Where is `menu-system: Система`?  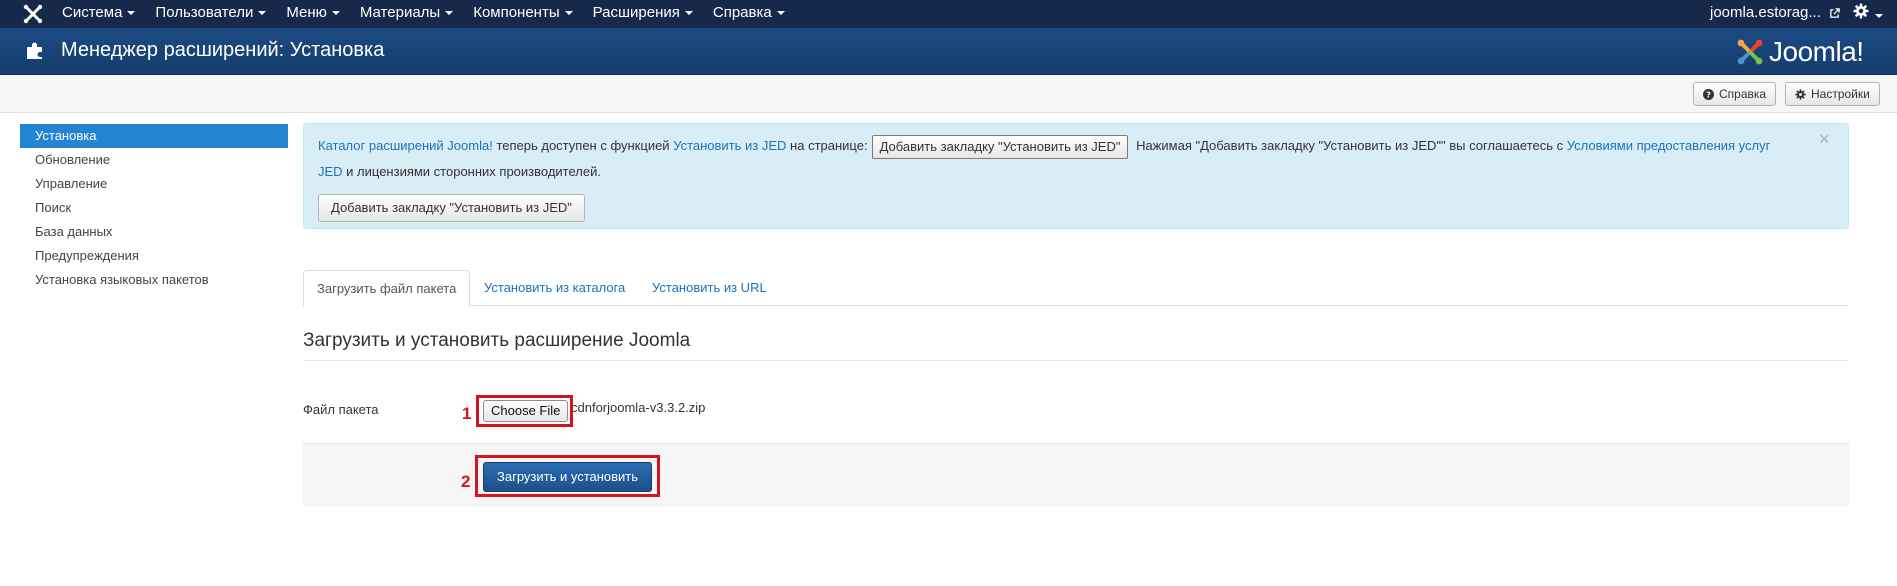 menu-system: Система is located at coordinates (98, 14).